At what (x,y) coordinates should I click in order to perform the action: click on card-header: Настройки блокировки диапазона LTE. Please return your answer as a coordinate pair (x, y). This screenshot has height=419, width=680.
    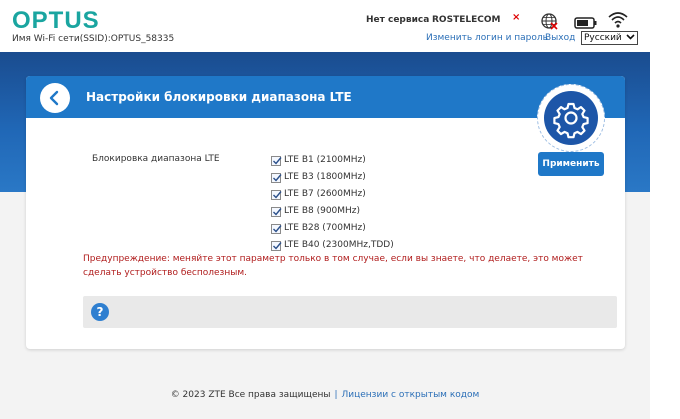
    Looking at the image, I should click on (325, 97).